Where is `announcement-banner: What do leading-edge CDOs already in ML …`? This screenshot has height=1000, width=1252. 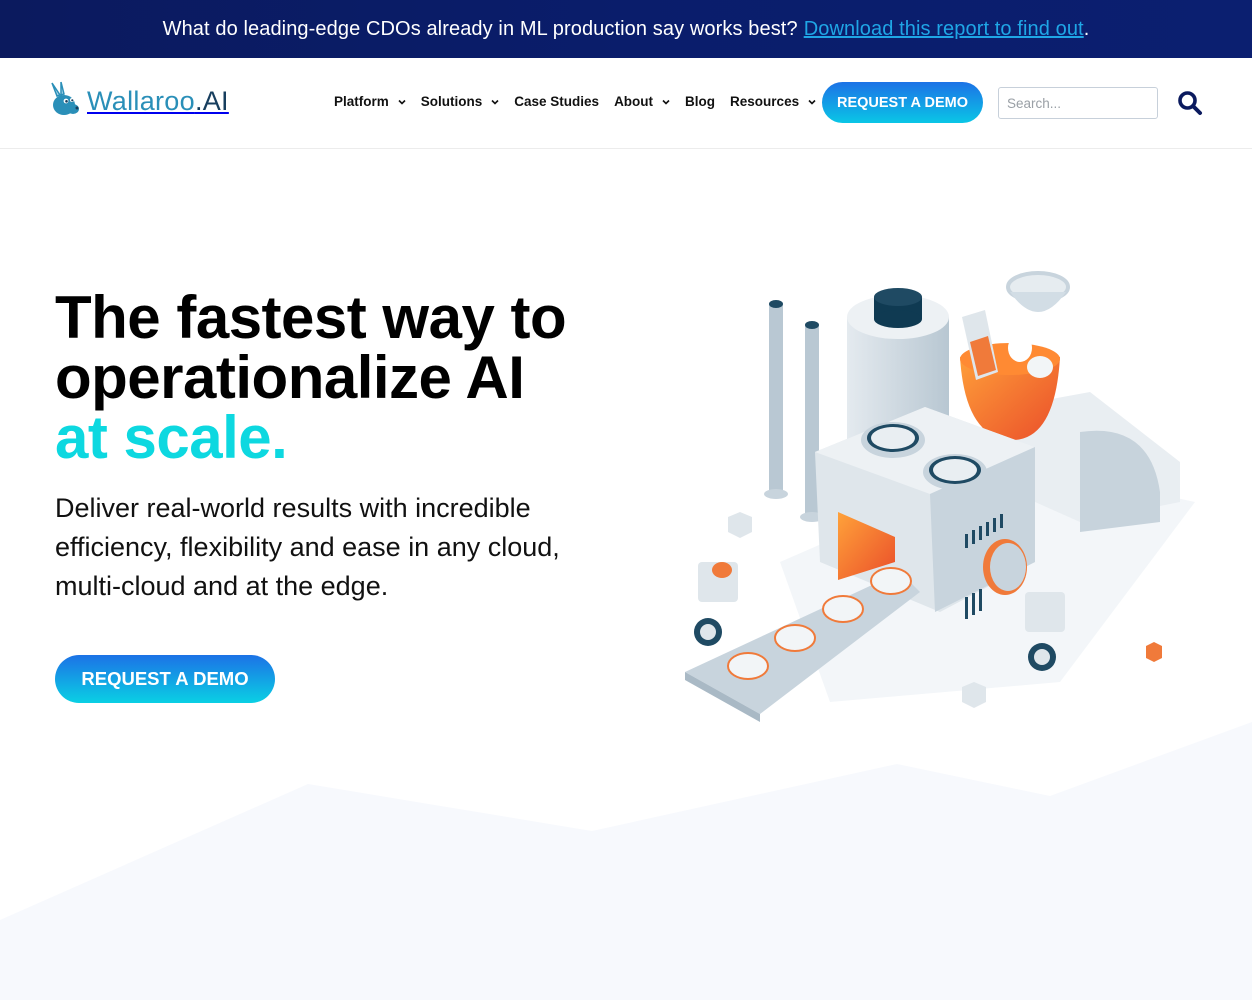 announcement-banner: What do leading-edge CDOs already in ML … is located at coordinates (626, 29).